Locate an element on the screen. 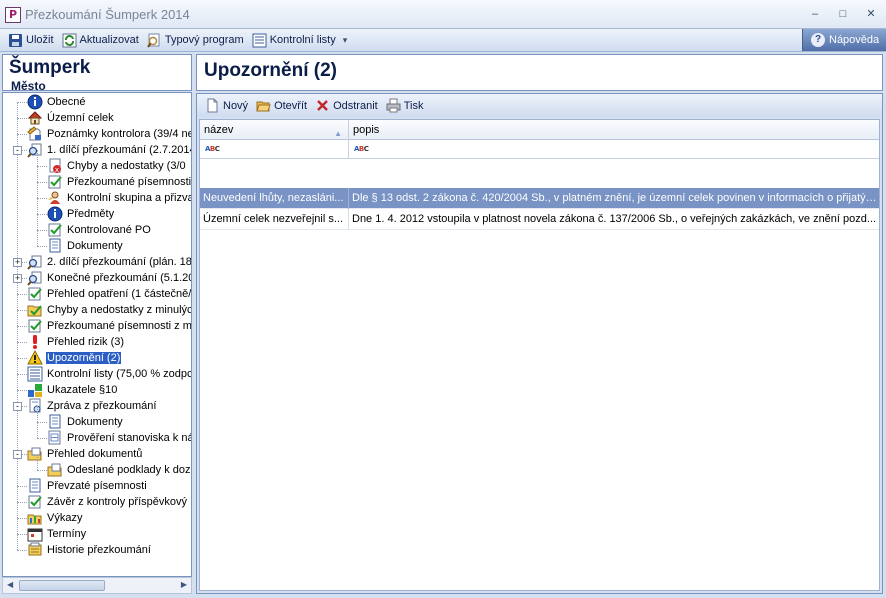  tree-item: Zpráva z přezkoumání is located at coordinates (92, 406).